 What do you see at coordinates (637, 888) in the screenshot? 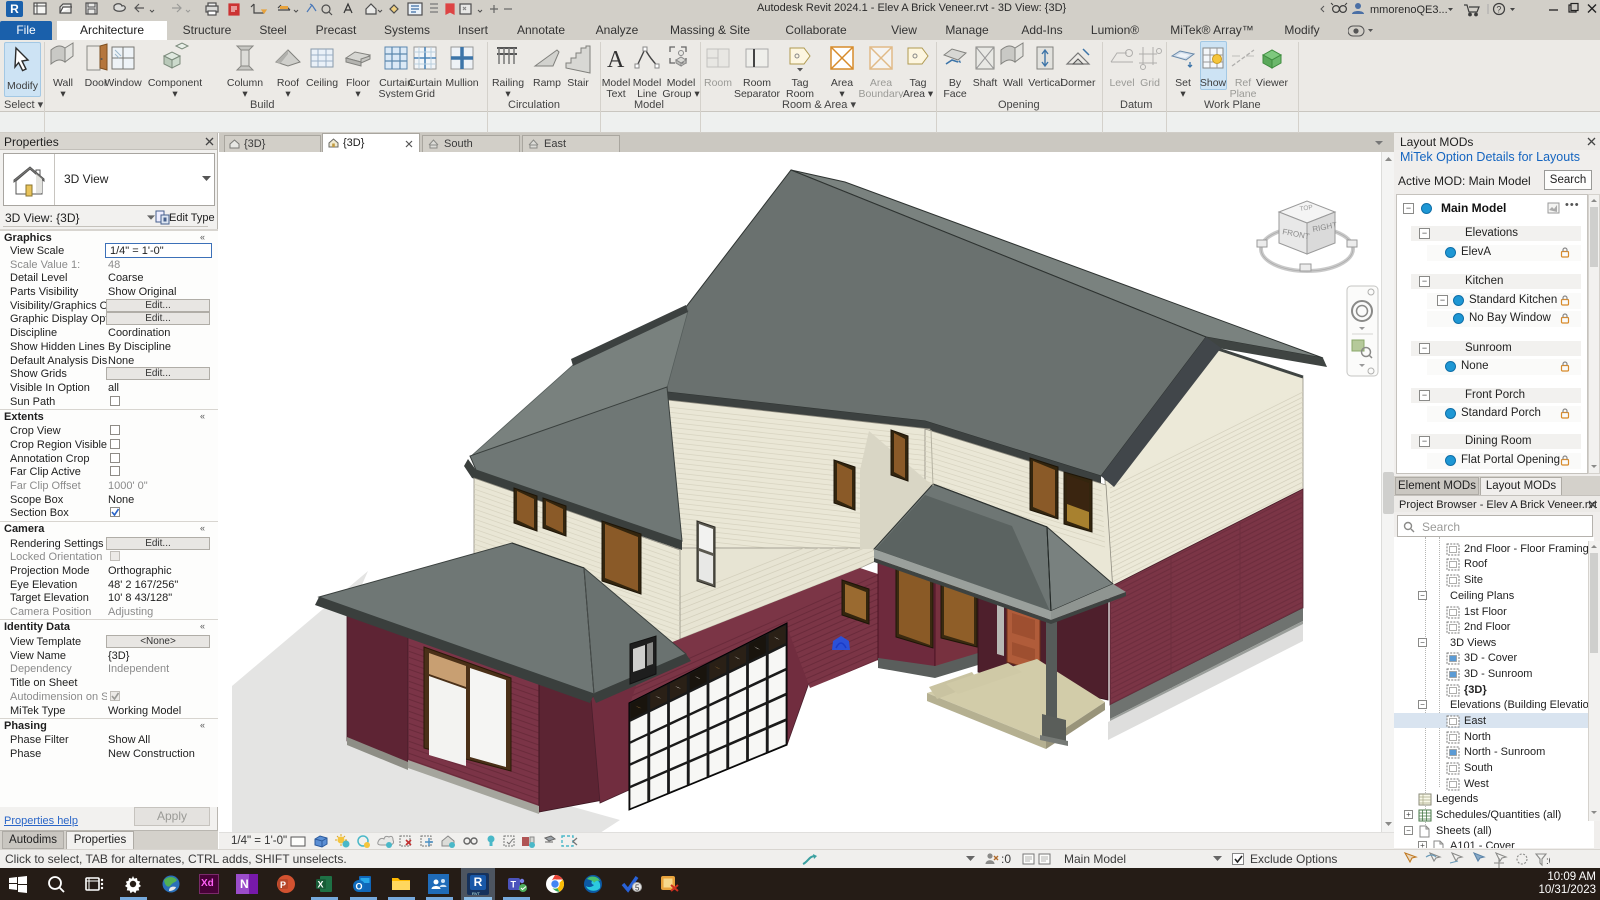
I see `svg-text: 5` at bounding box center [637, 888].